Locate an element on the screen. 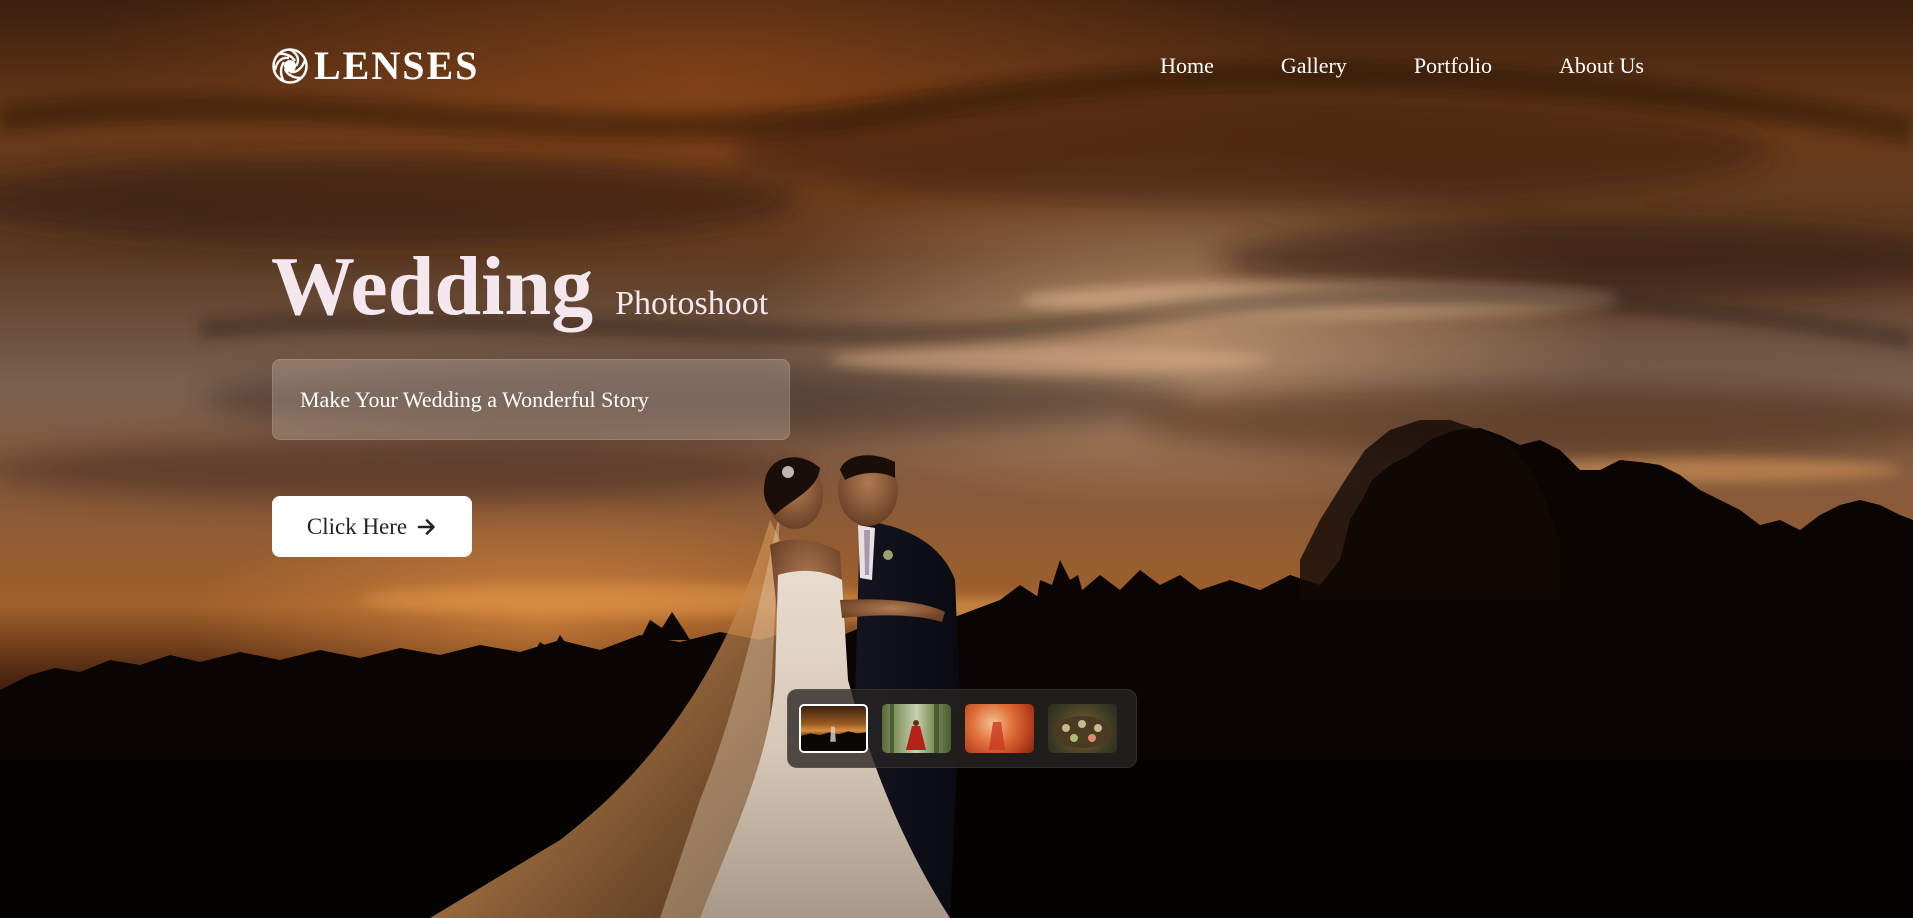 Image resolution: width=1913 pixels, height=918 pixels. hero-heading: Wedding Photoshoot is located at coordinates (519, 287).